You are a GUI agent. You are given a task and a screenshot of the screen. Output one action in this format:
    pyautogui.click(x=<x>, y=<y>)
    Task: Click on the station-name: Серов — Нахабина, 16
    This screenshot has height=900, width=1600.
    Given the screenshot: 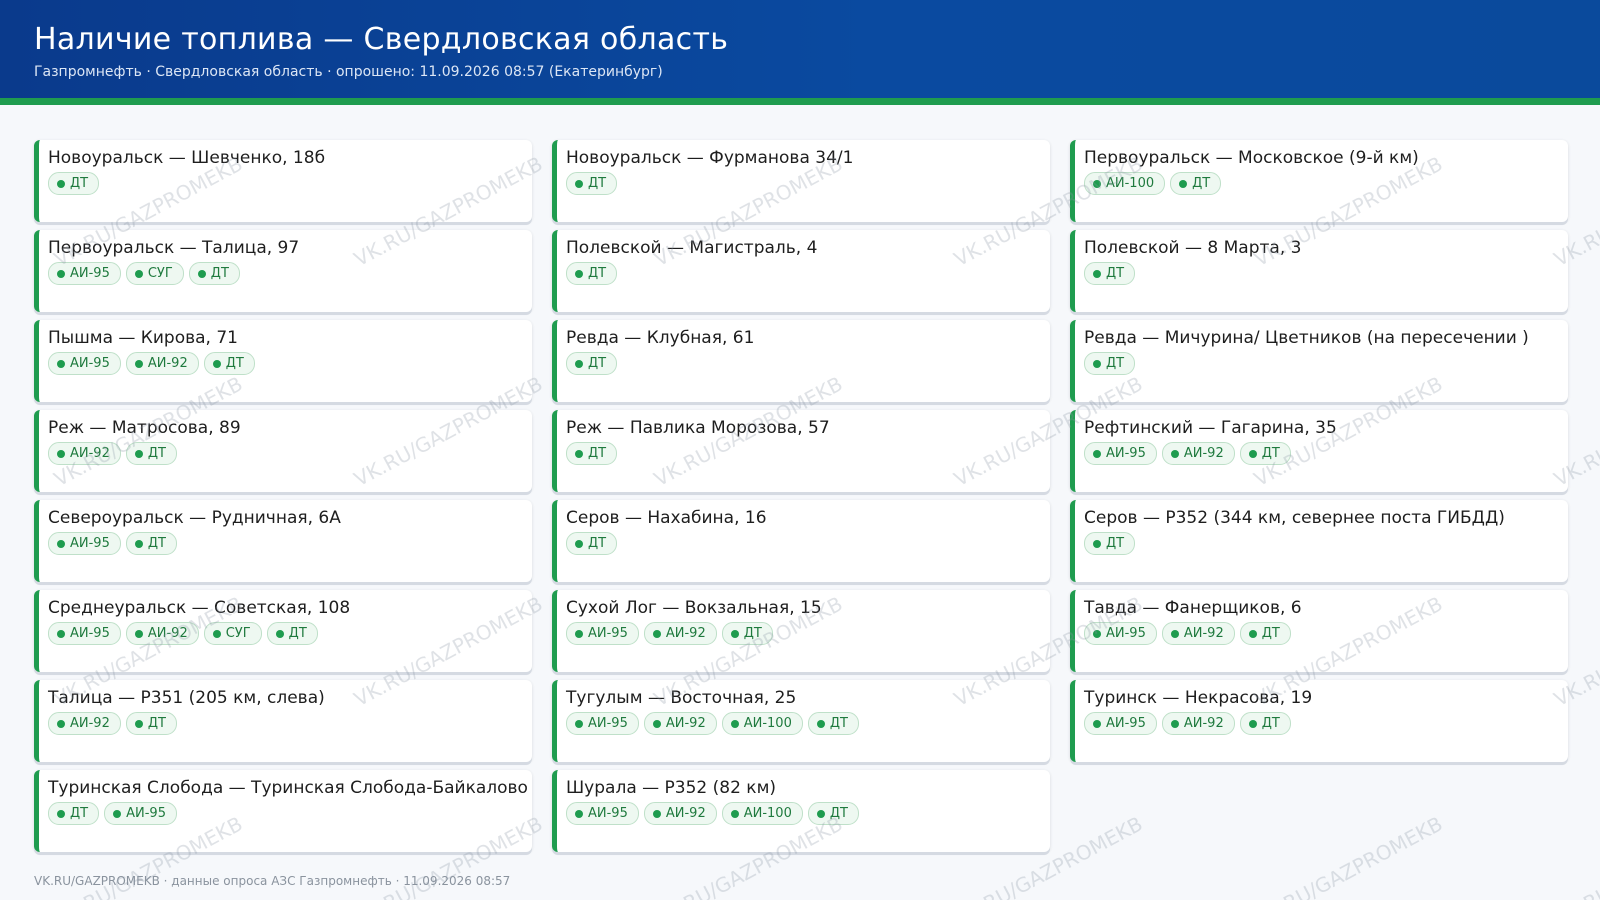 What is the action you would take?
    pyautogui.click(x=666, y=518)
    